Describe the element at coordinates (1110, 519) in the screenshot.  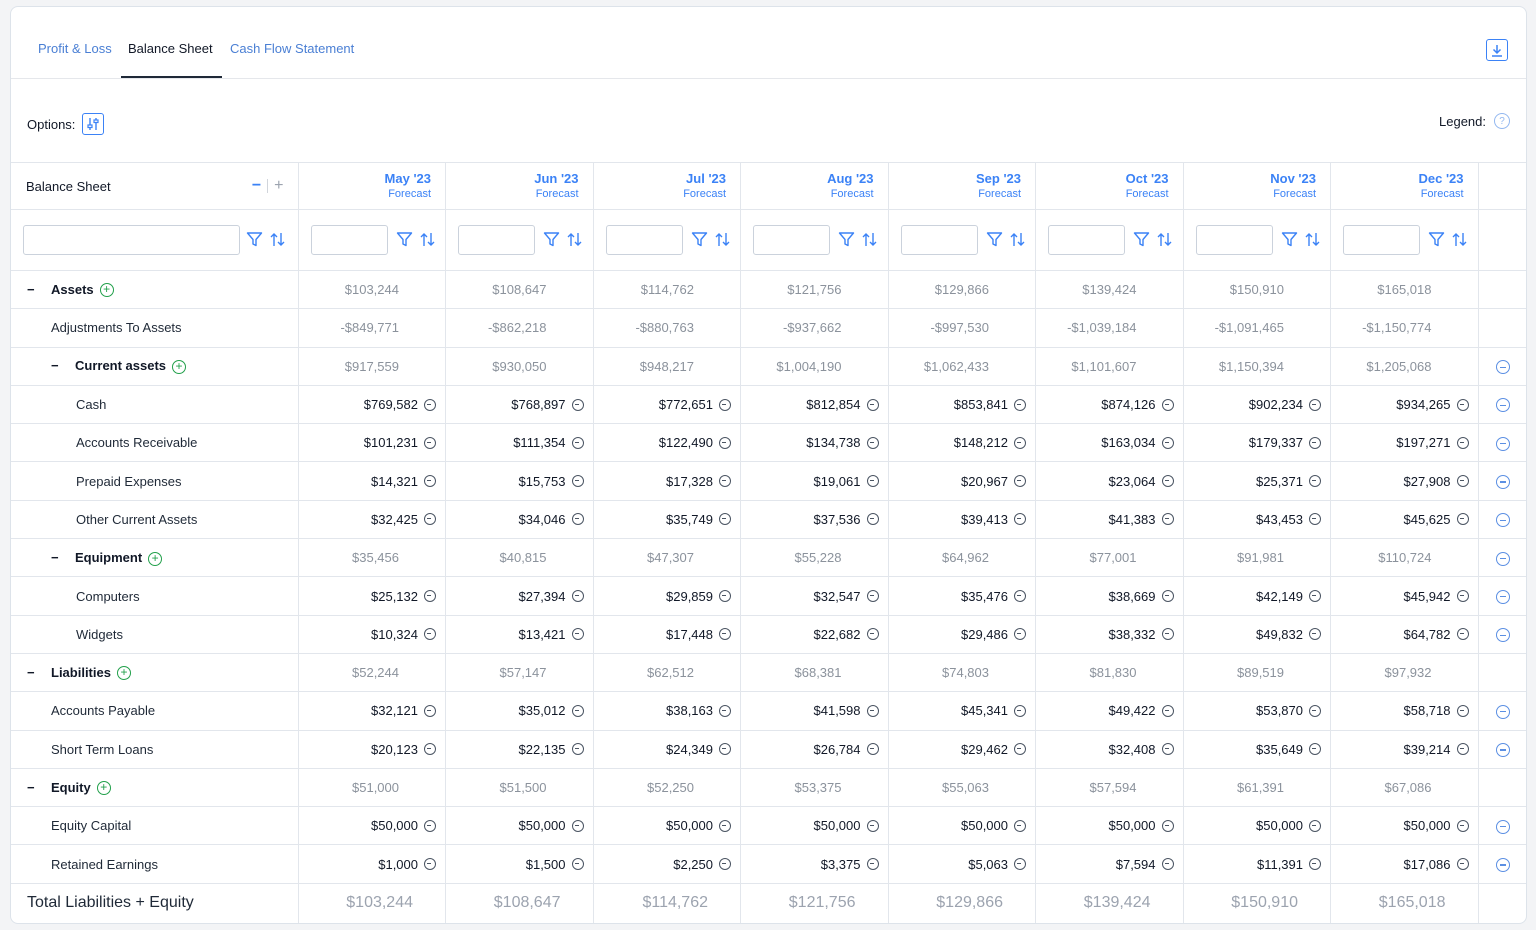
I see `value-cell: $41,383` at that location.